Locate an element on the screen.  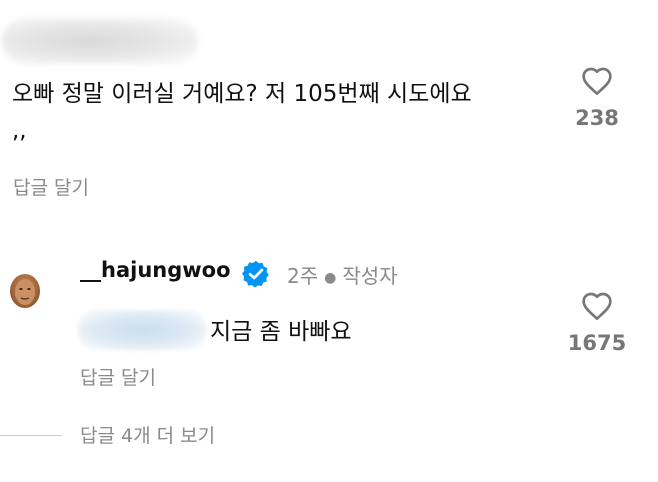
like-column: 238 is located at coordinates (597, 98).